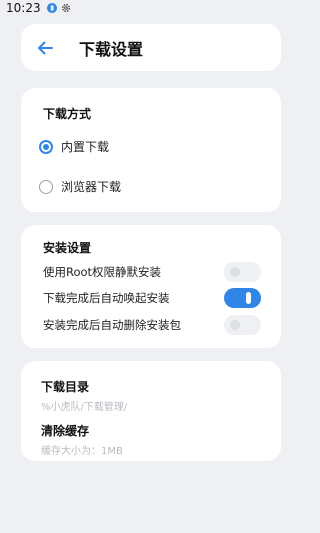 The width and height of the screenshot is (320, 533). What do you see at coordinates (112, 325) in the screenshot?
I see `toggle-label-auto-delete: 安装完成后自动删除安装包` at bounding box center [112, 325].